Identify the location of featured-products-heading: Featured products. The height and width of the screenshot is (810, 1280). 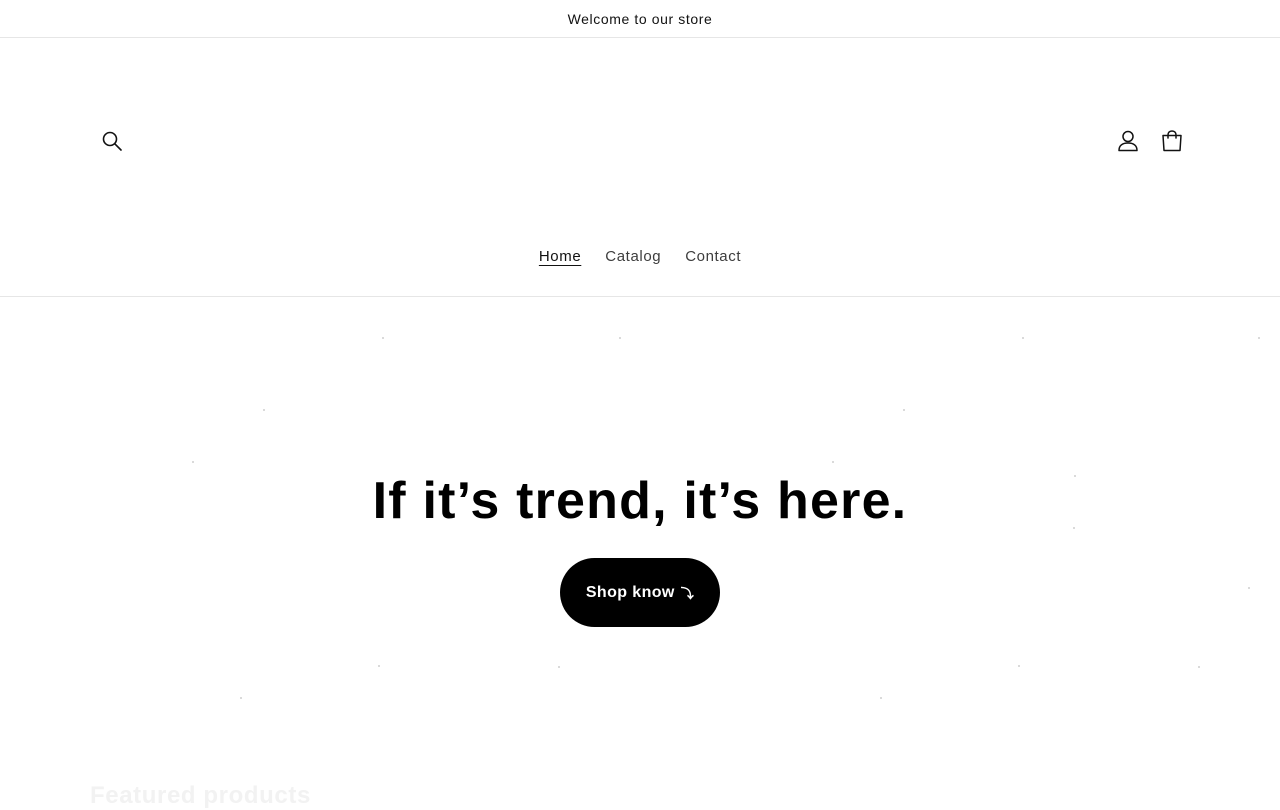
(200, 795).